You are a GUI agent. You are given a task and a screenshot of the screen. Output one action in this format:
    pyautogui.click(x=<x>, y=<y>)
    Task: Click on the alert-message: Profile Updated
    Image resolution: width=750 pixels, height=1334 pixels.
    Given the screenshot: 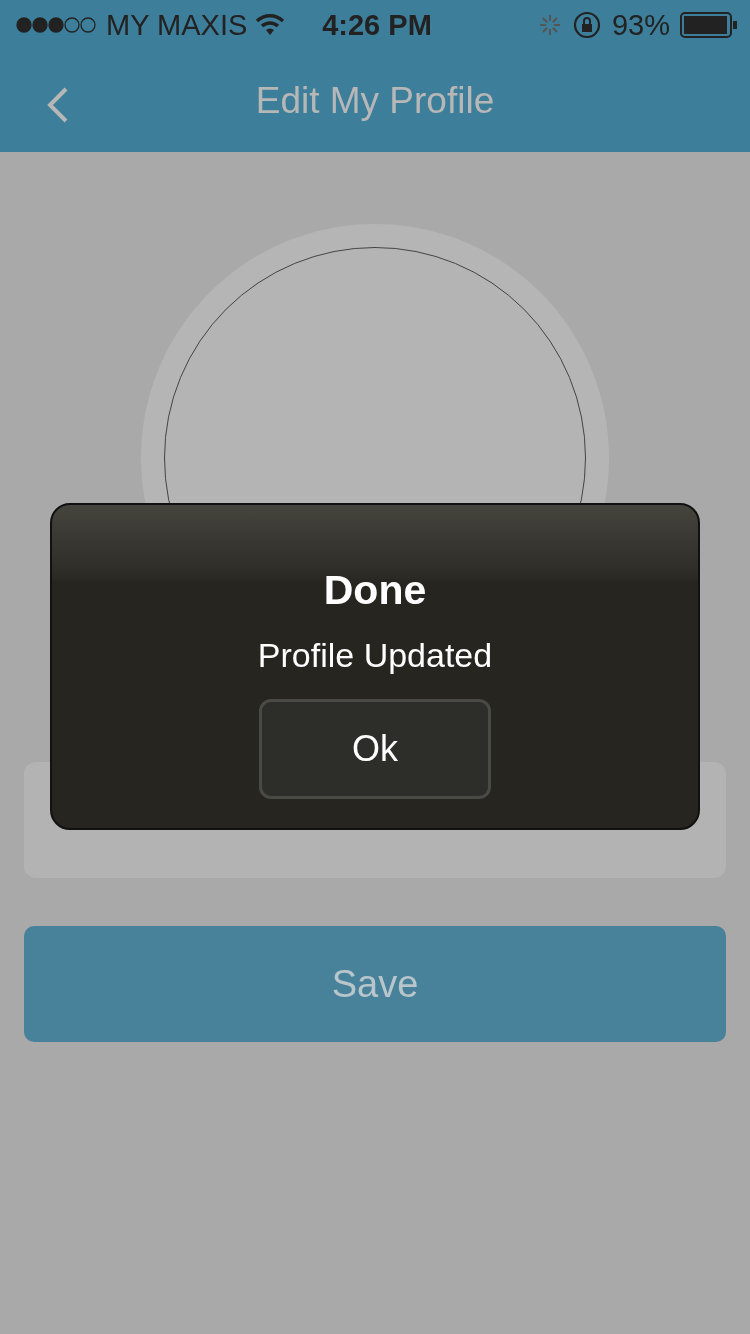 What is the action you would take?
    pyautogui.click(x=375, y=655)
    